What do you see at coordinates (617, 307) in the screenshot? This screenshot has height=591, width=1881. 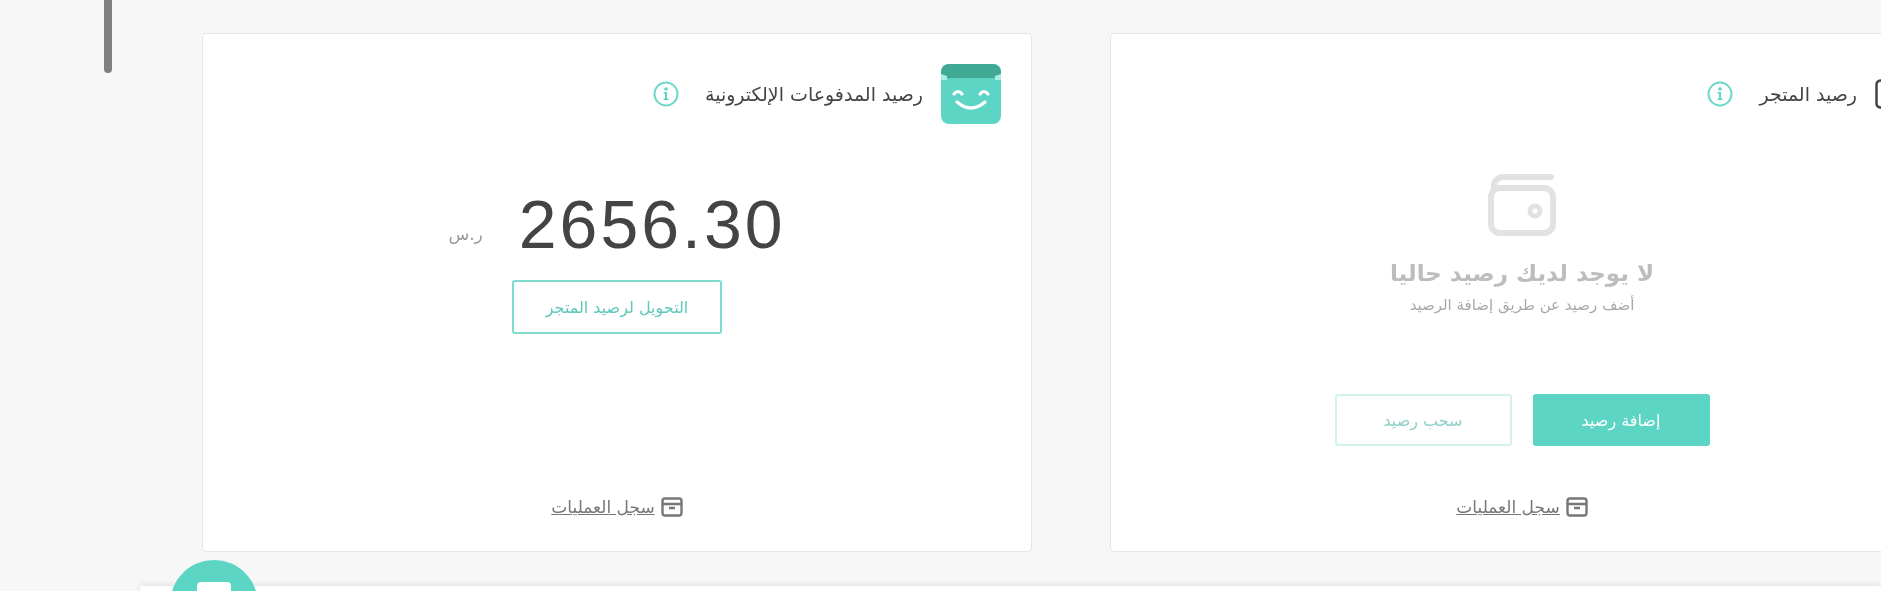 I see `transfer-button: التحويل لرصيد المتجر` at bounding box center [617, 307].